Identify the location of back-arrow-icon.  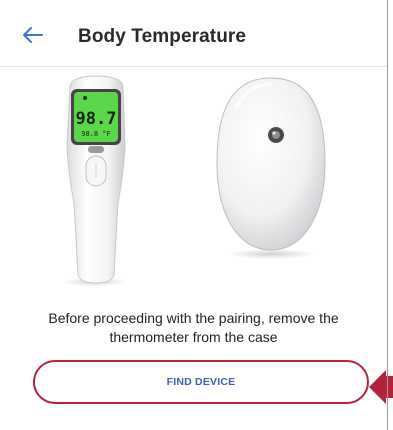
(32, 35).